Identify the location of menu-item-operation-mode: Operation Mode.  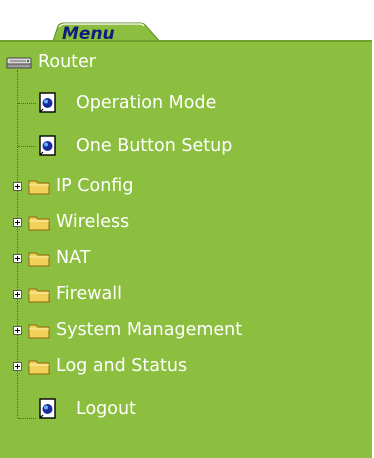
(127, 103).